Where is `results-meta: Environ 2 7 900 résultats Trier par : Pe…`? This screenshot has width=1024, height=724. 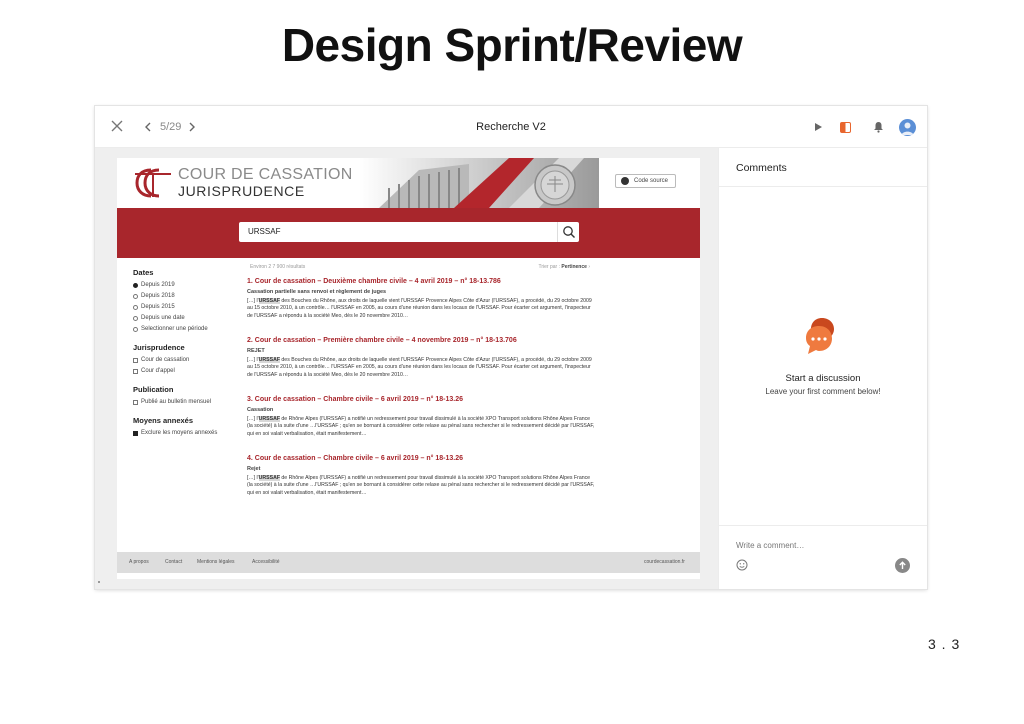
results-meta: Environ 2 7 900 résultats Trier par : Pe… is located at coordinates (420, 268).